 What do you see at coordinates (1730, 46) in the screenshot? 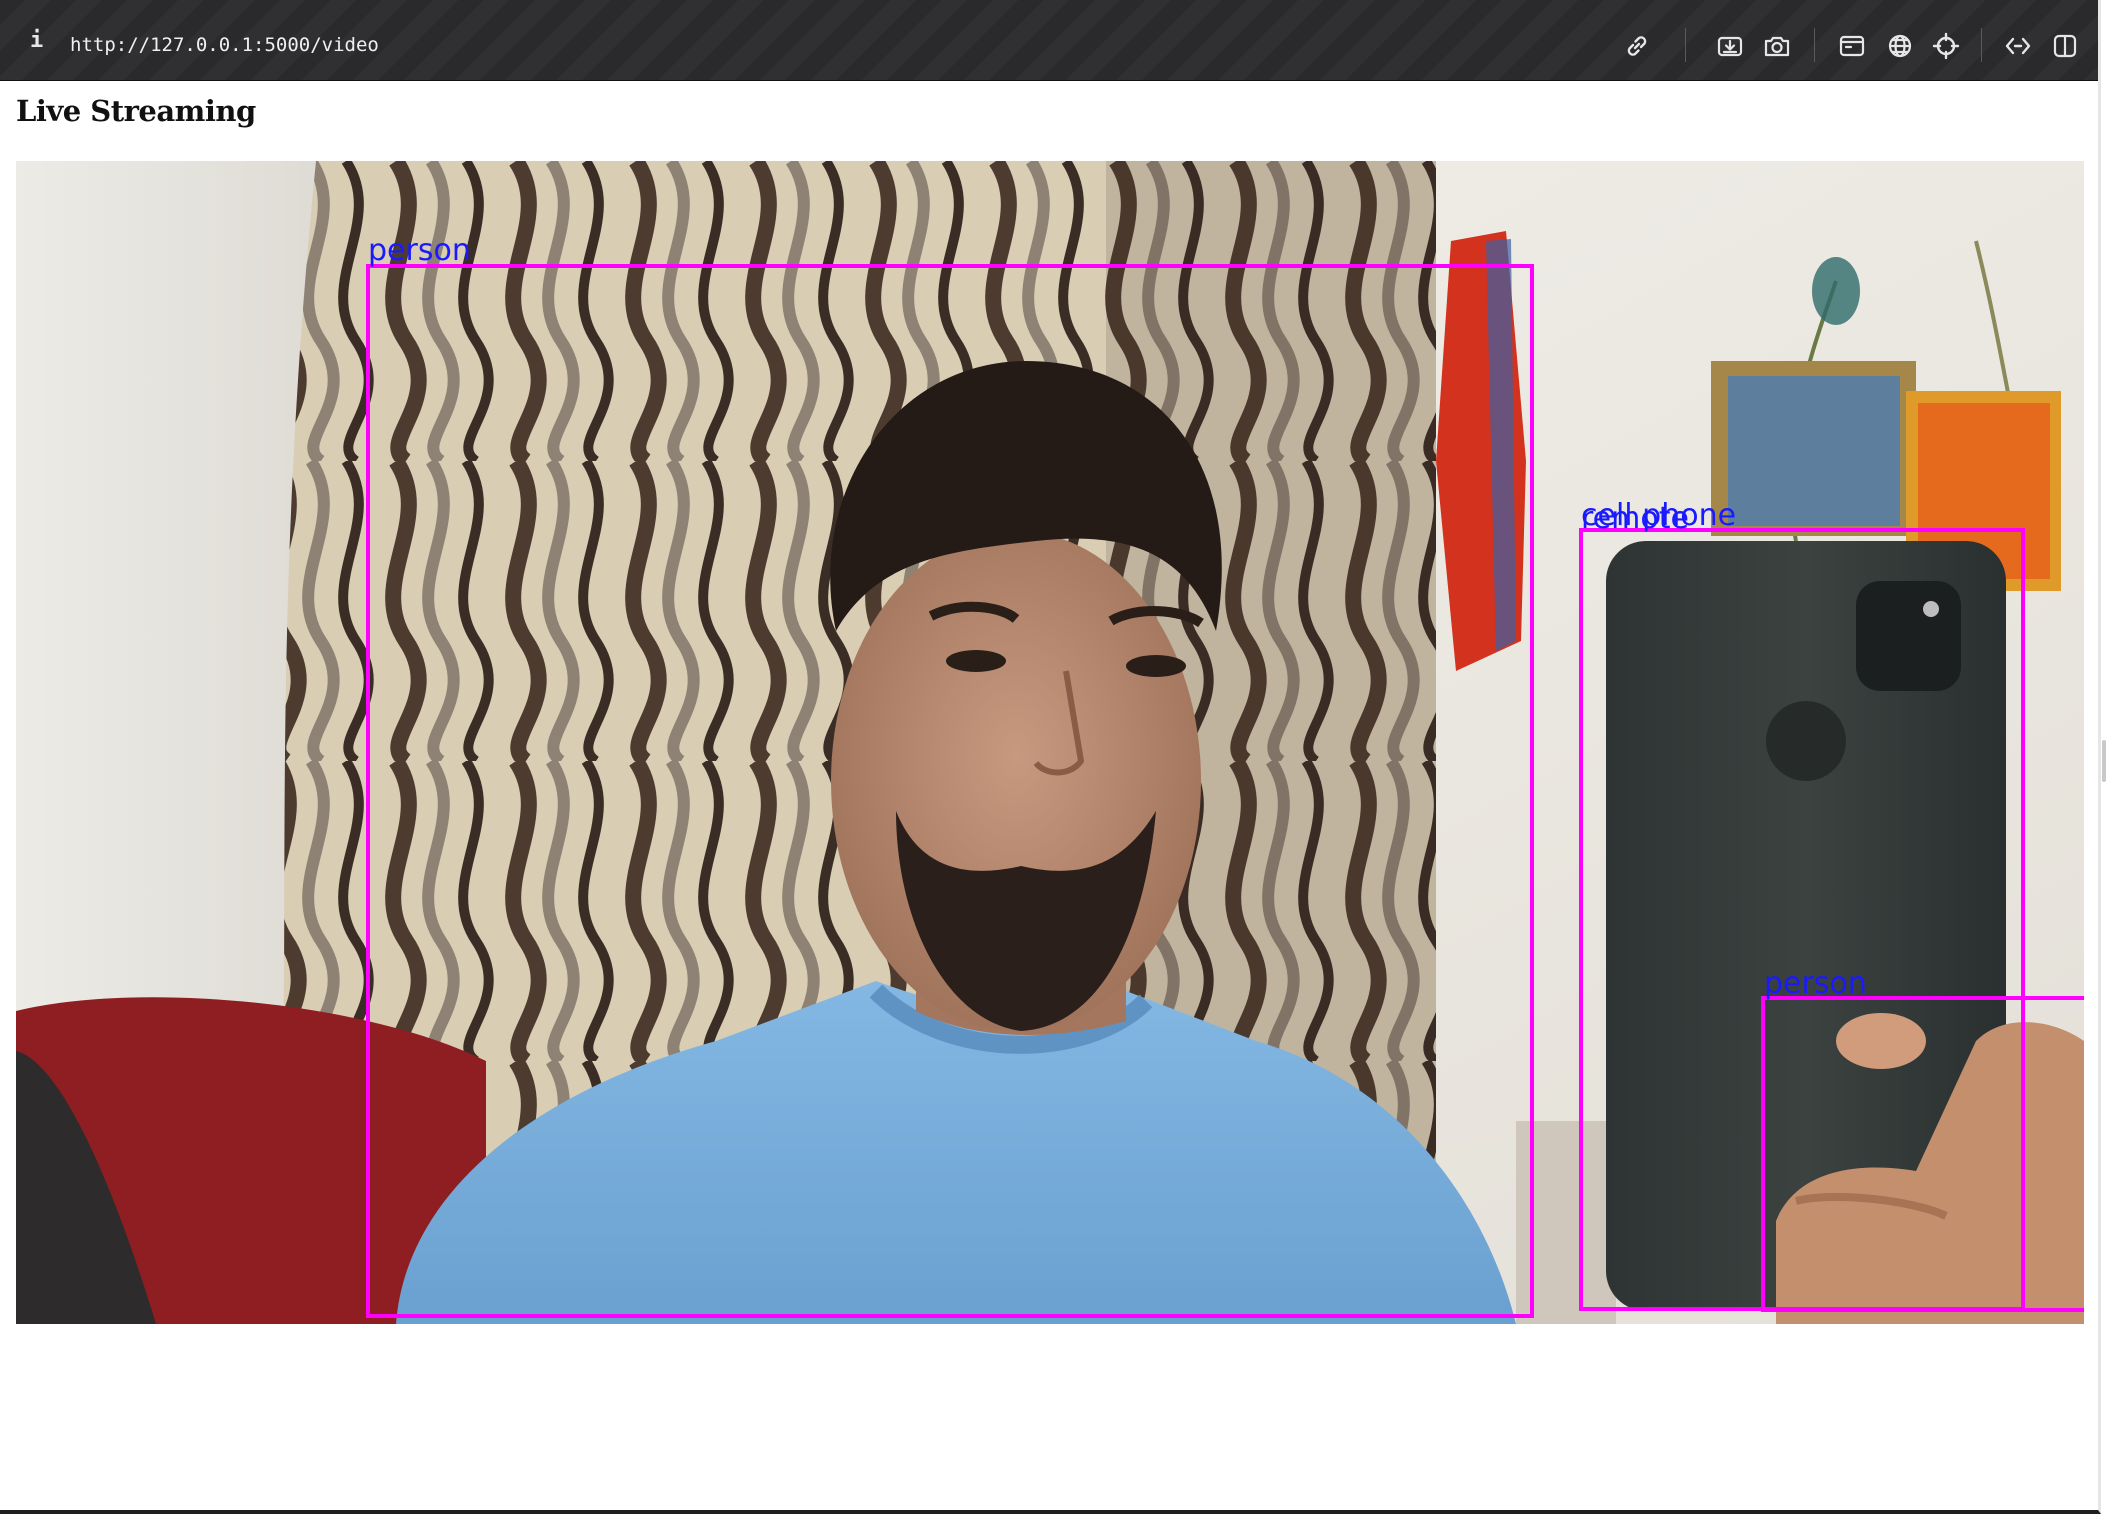
I see `download-icon` at bounding box center [1730, 46].